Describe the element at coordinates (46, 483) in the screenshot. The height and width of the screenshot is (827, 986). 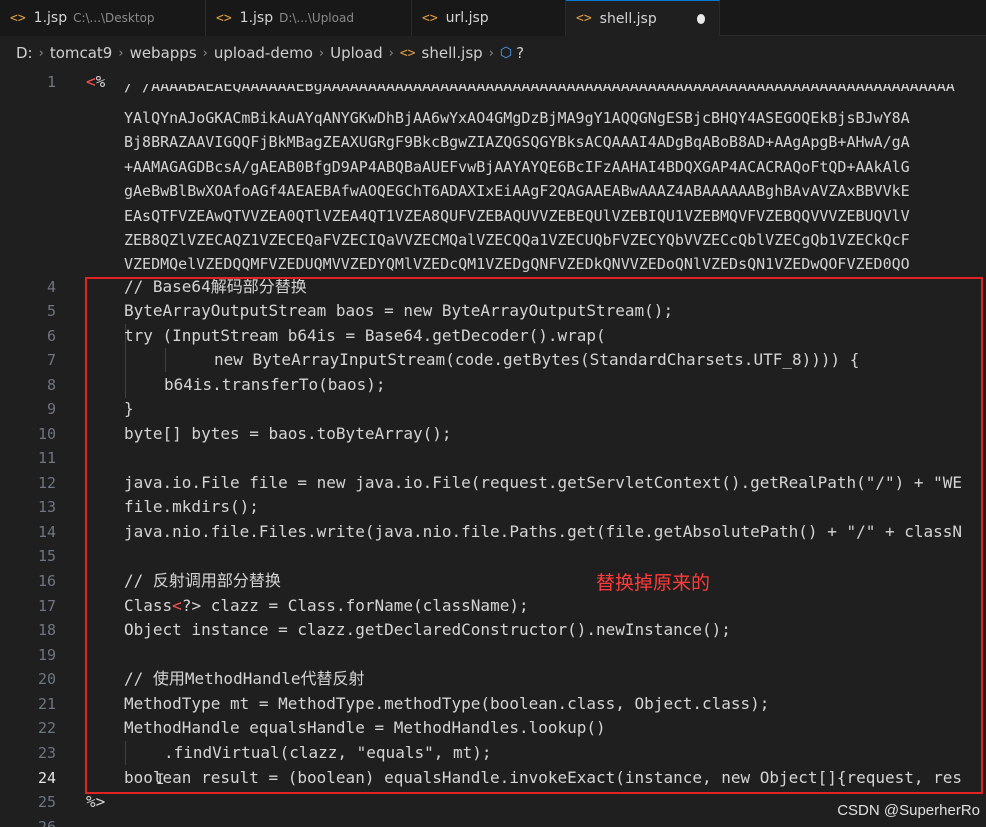
I see `line-number: 12` at that location.